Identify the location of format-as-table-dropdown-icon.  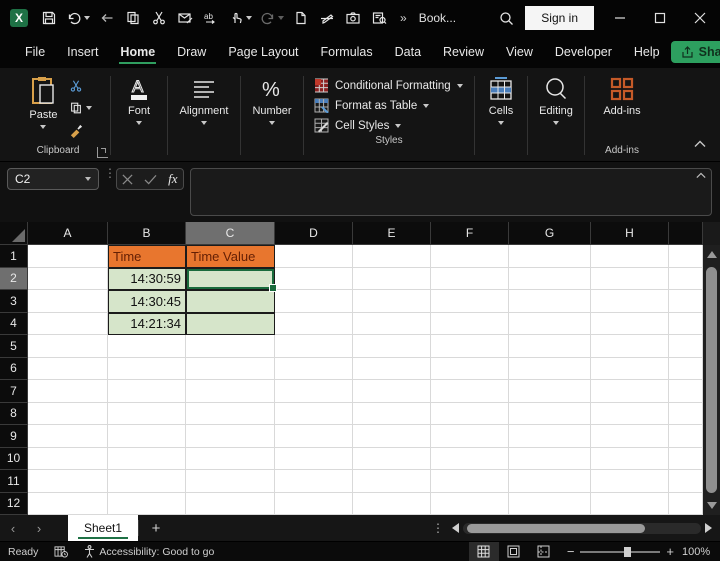
(426, 105).